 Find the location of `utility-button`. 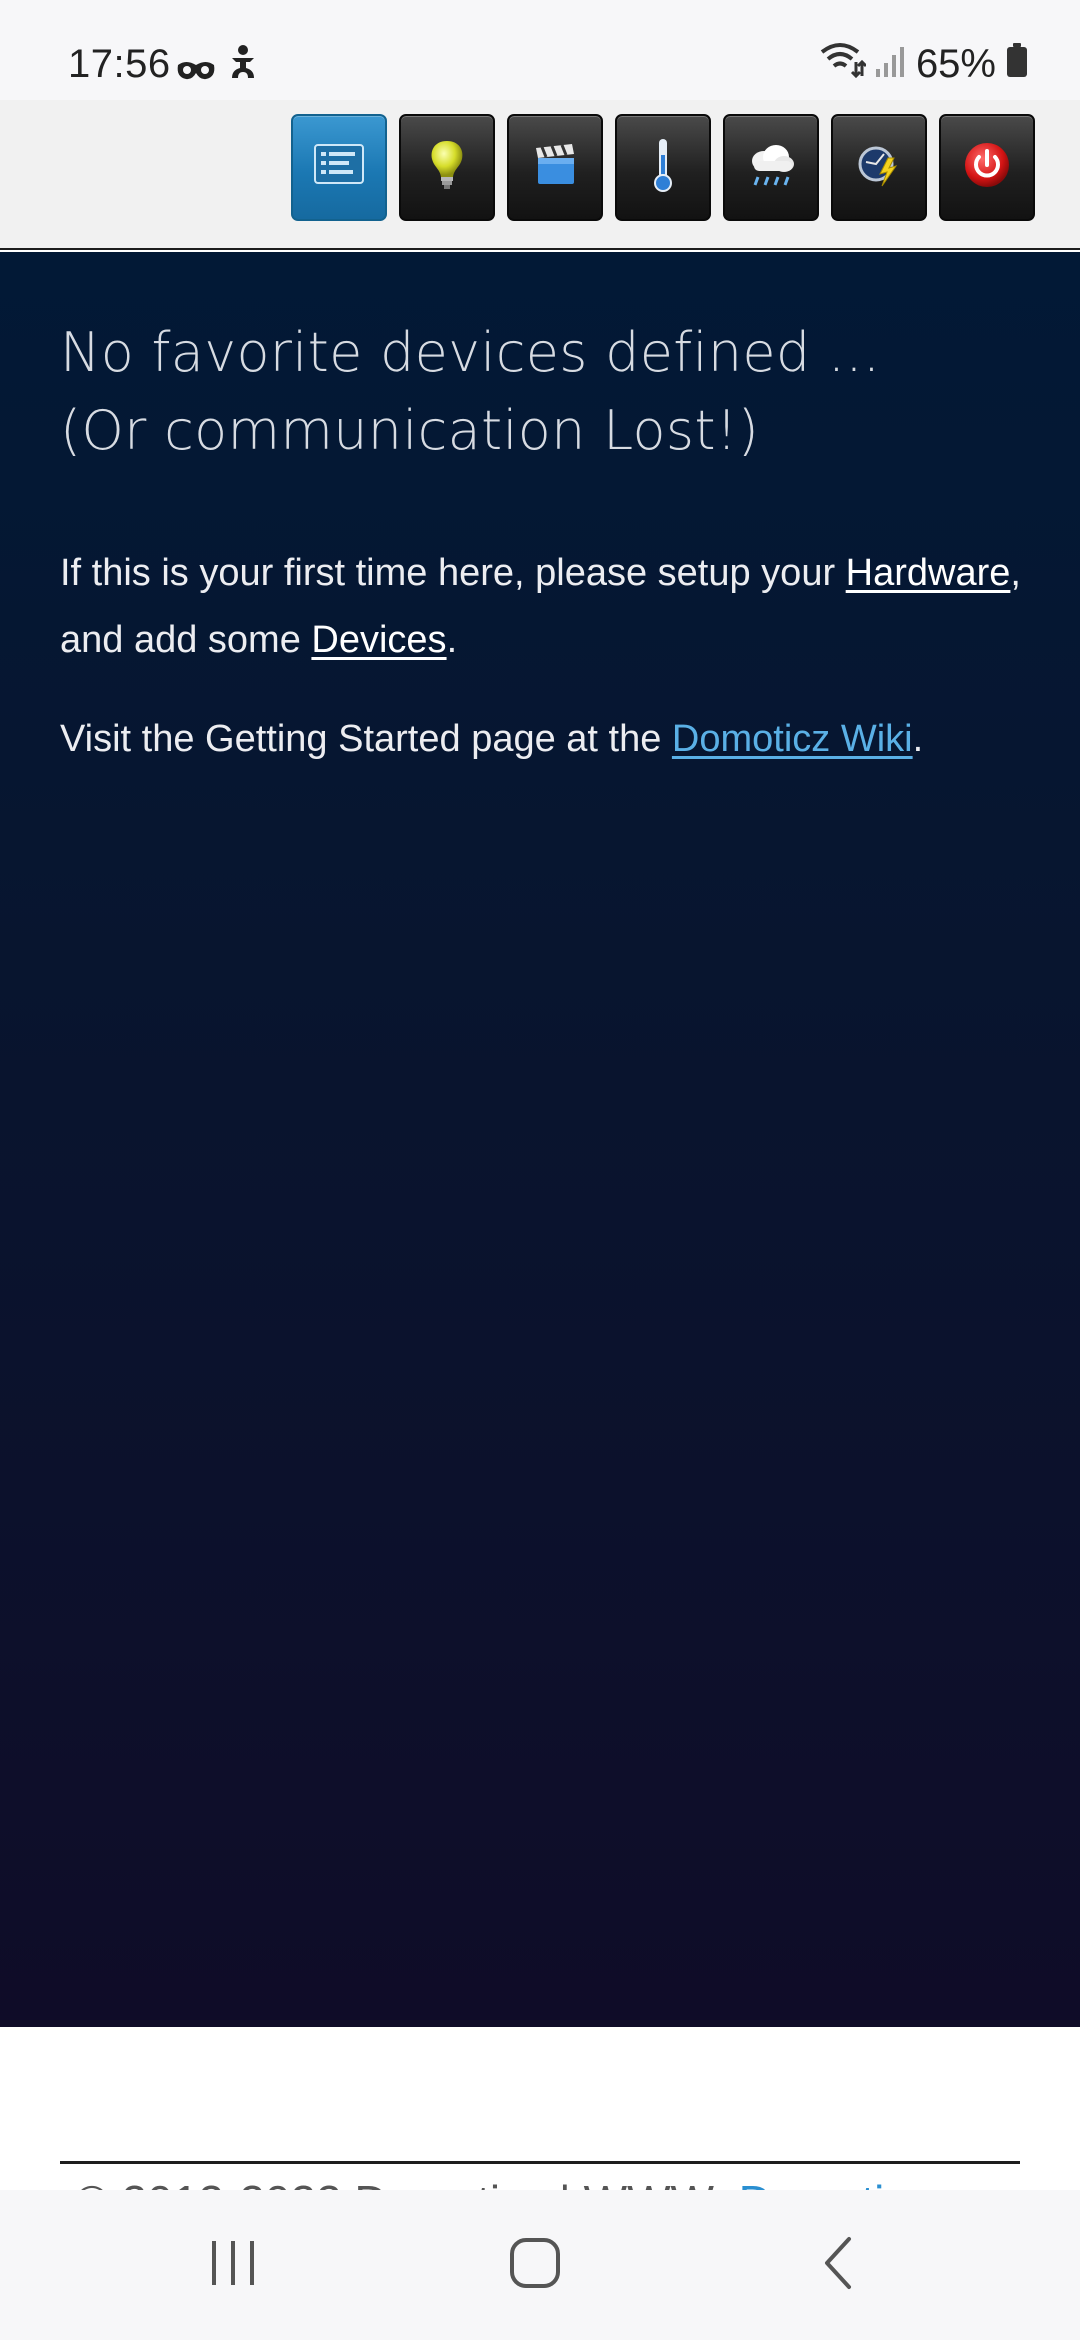

utility-button is located at coordinates (879, 167).